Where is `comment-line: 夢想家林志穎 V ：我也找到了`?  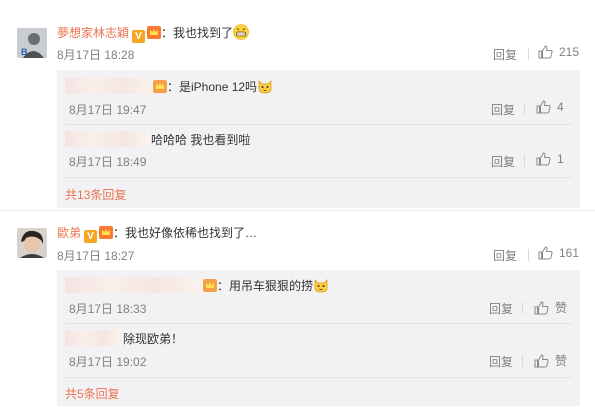 comment-line: 夢想家林志穎 V ：我也找到了 is located at coordinates (153, 33).